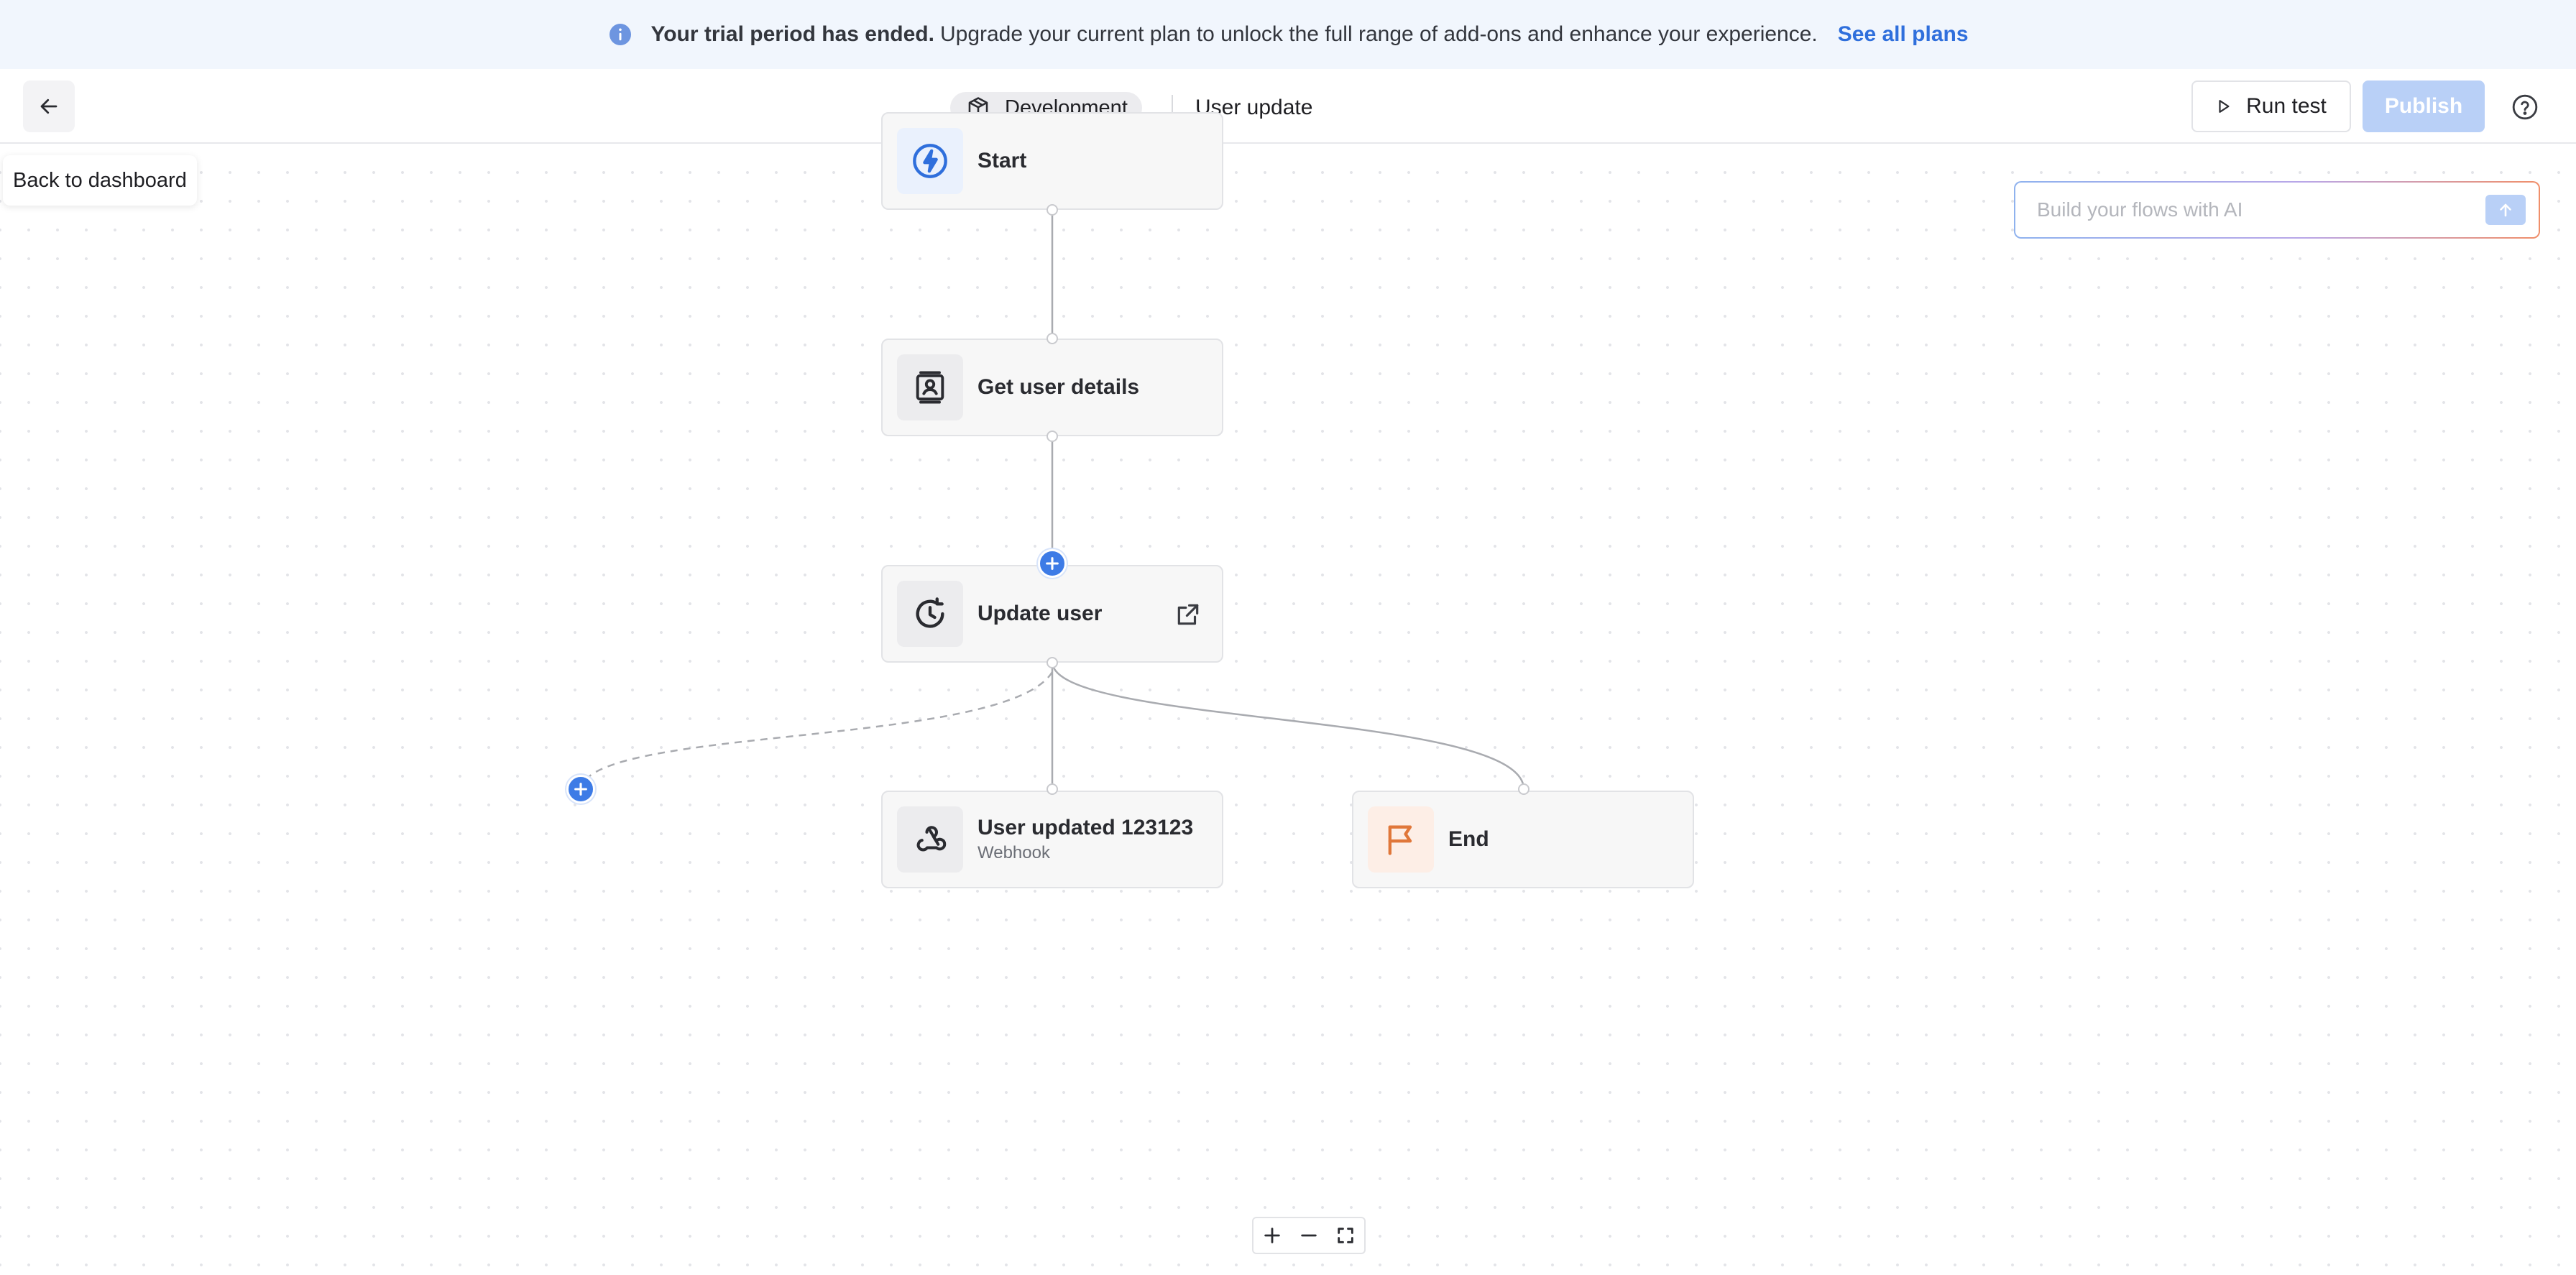  What do you see at coordinates (1052, 436) in the screenshot?
I see `handle-get-user-out` at bounding box center [1052, 436].